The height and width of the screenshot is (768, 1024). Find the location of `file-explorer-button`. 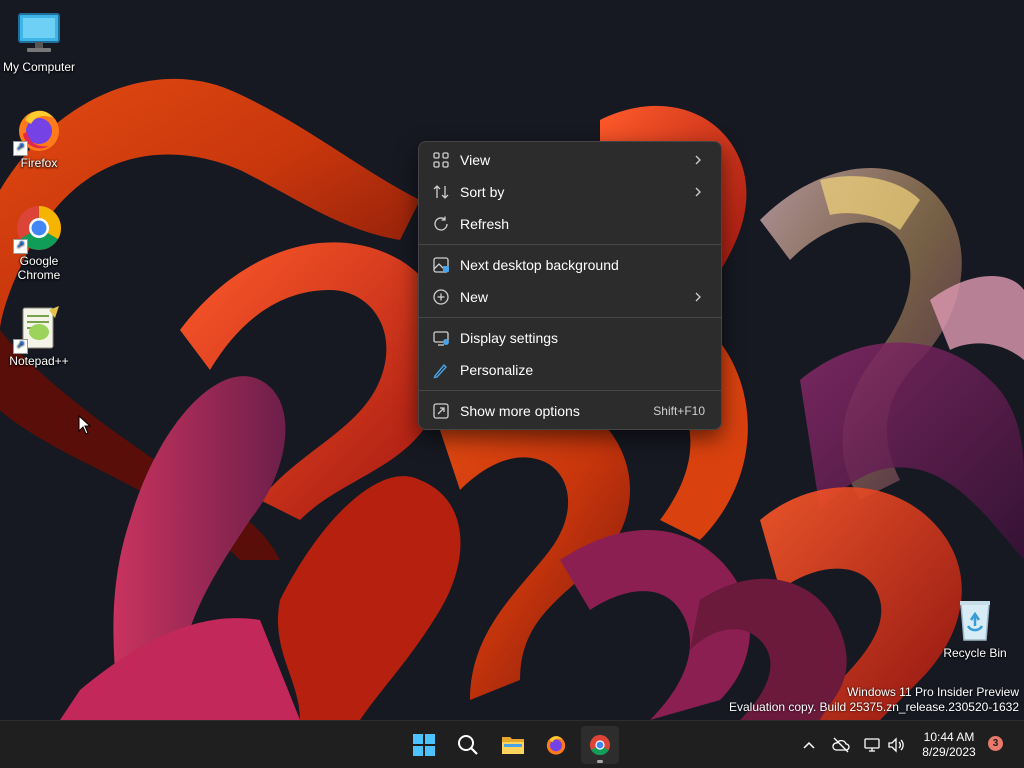

file-explorer-button is located at coordinates (512, 745).